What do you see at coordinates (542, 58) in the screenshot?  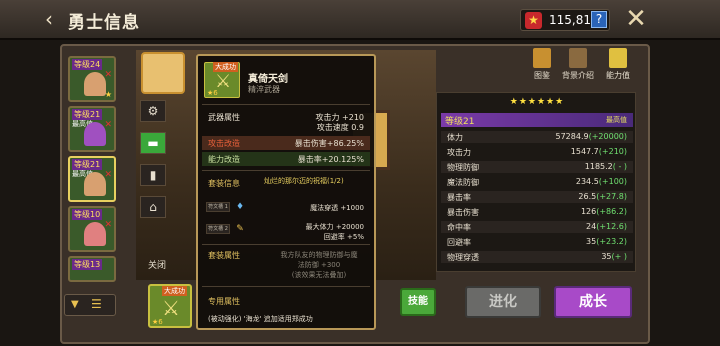 I see `codex-icon` at bounding box center [542, 58].